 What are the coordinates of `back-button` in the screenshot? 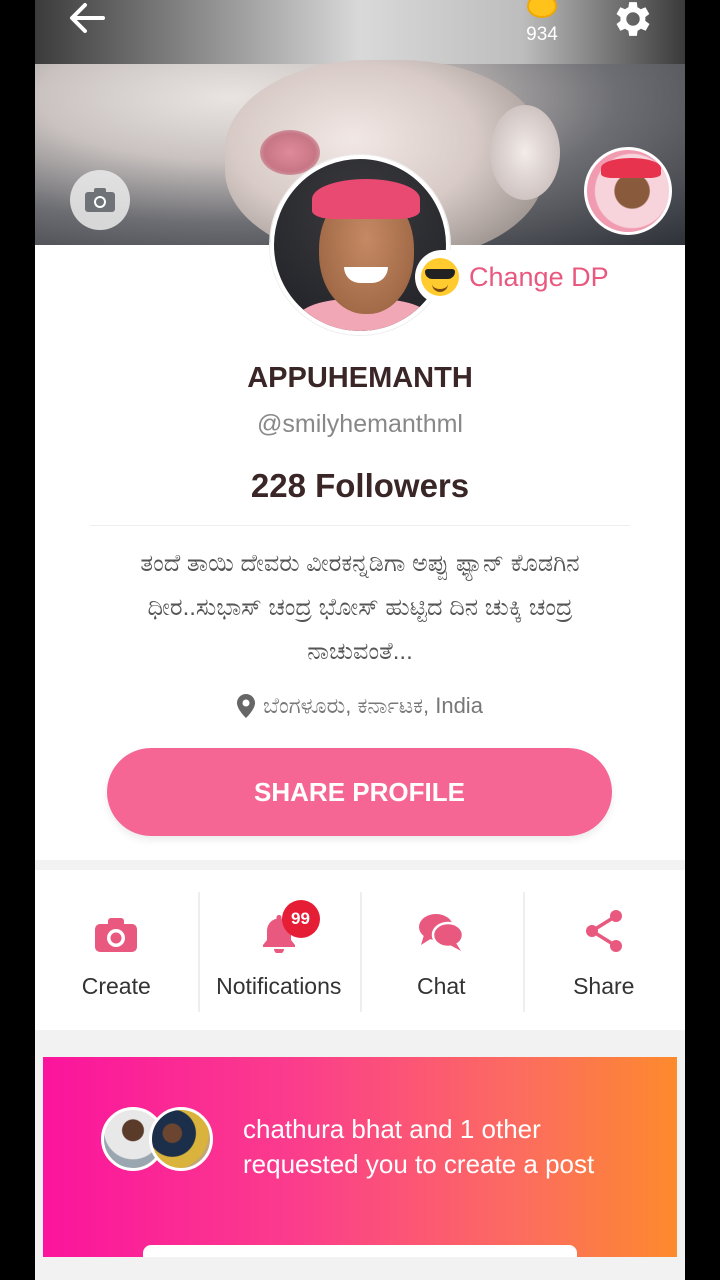 It's located at (89, 18).